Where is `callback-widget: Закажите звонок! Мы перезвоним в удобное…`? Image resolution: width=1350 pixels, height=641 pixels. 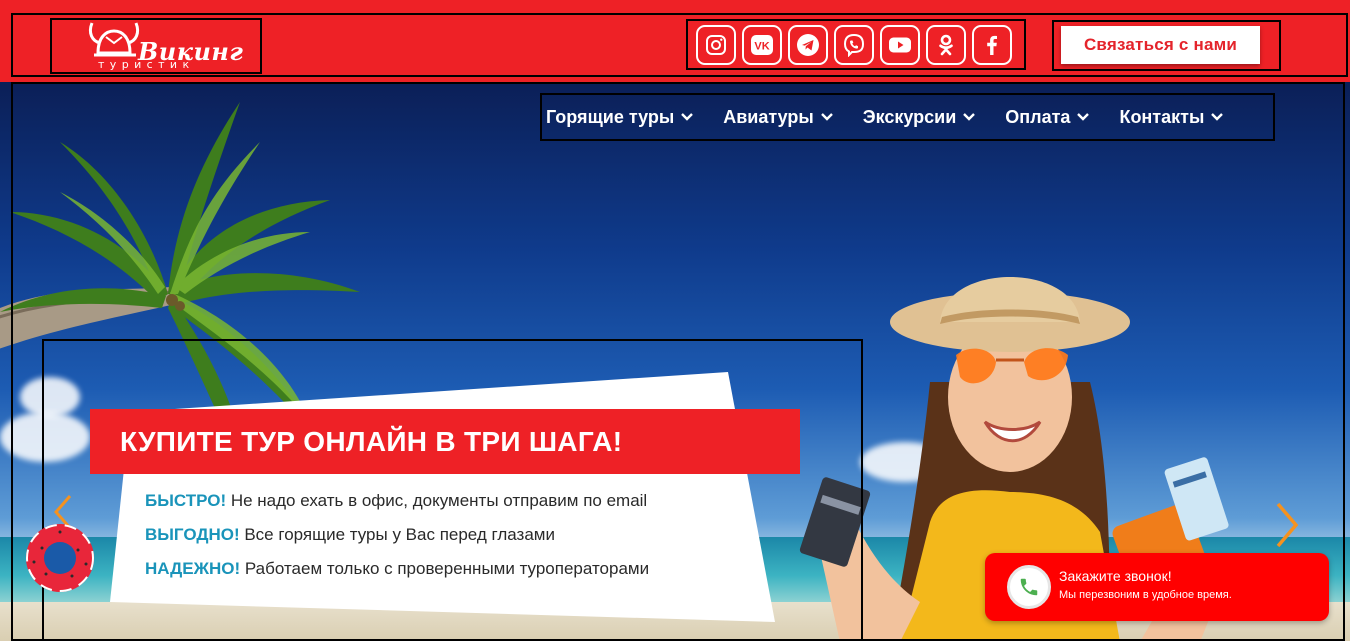 callback-widget: Закажите звонок! Мы перезвоним в удобное… is located at coordinates (1157, 587).